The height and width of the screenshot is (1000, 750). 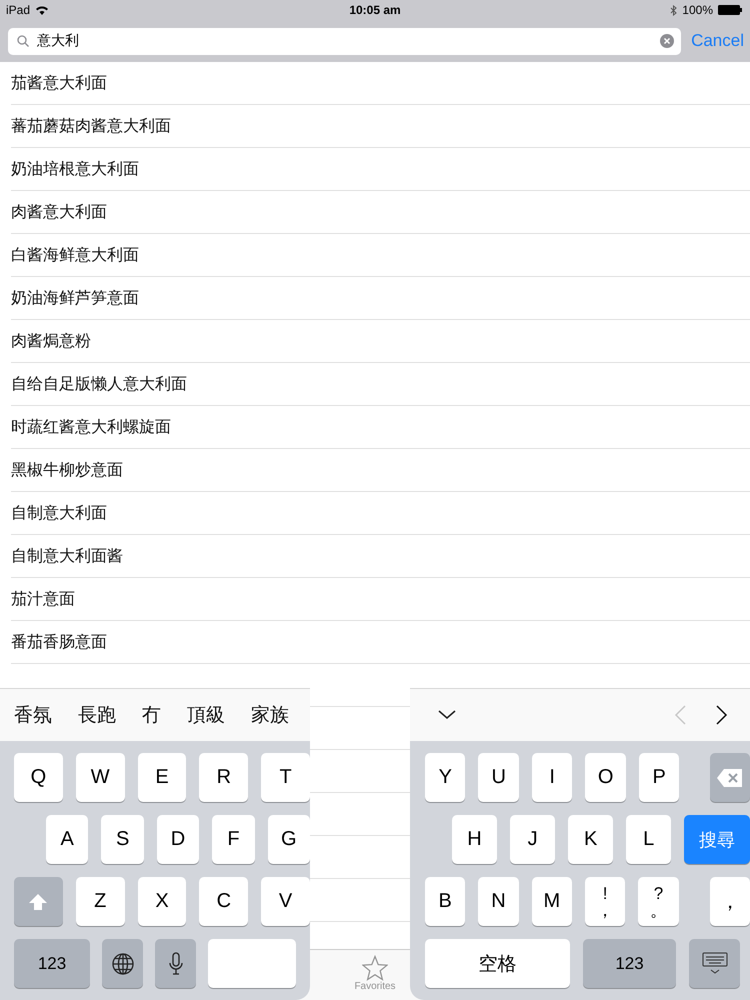 What do you see at coordinates (75, 255) in the screenshot?
I see `result-item: 白酱海鲜意大利面` at bounding box center [75, 255].